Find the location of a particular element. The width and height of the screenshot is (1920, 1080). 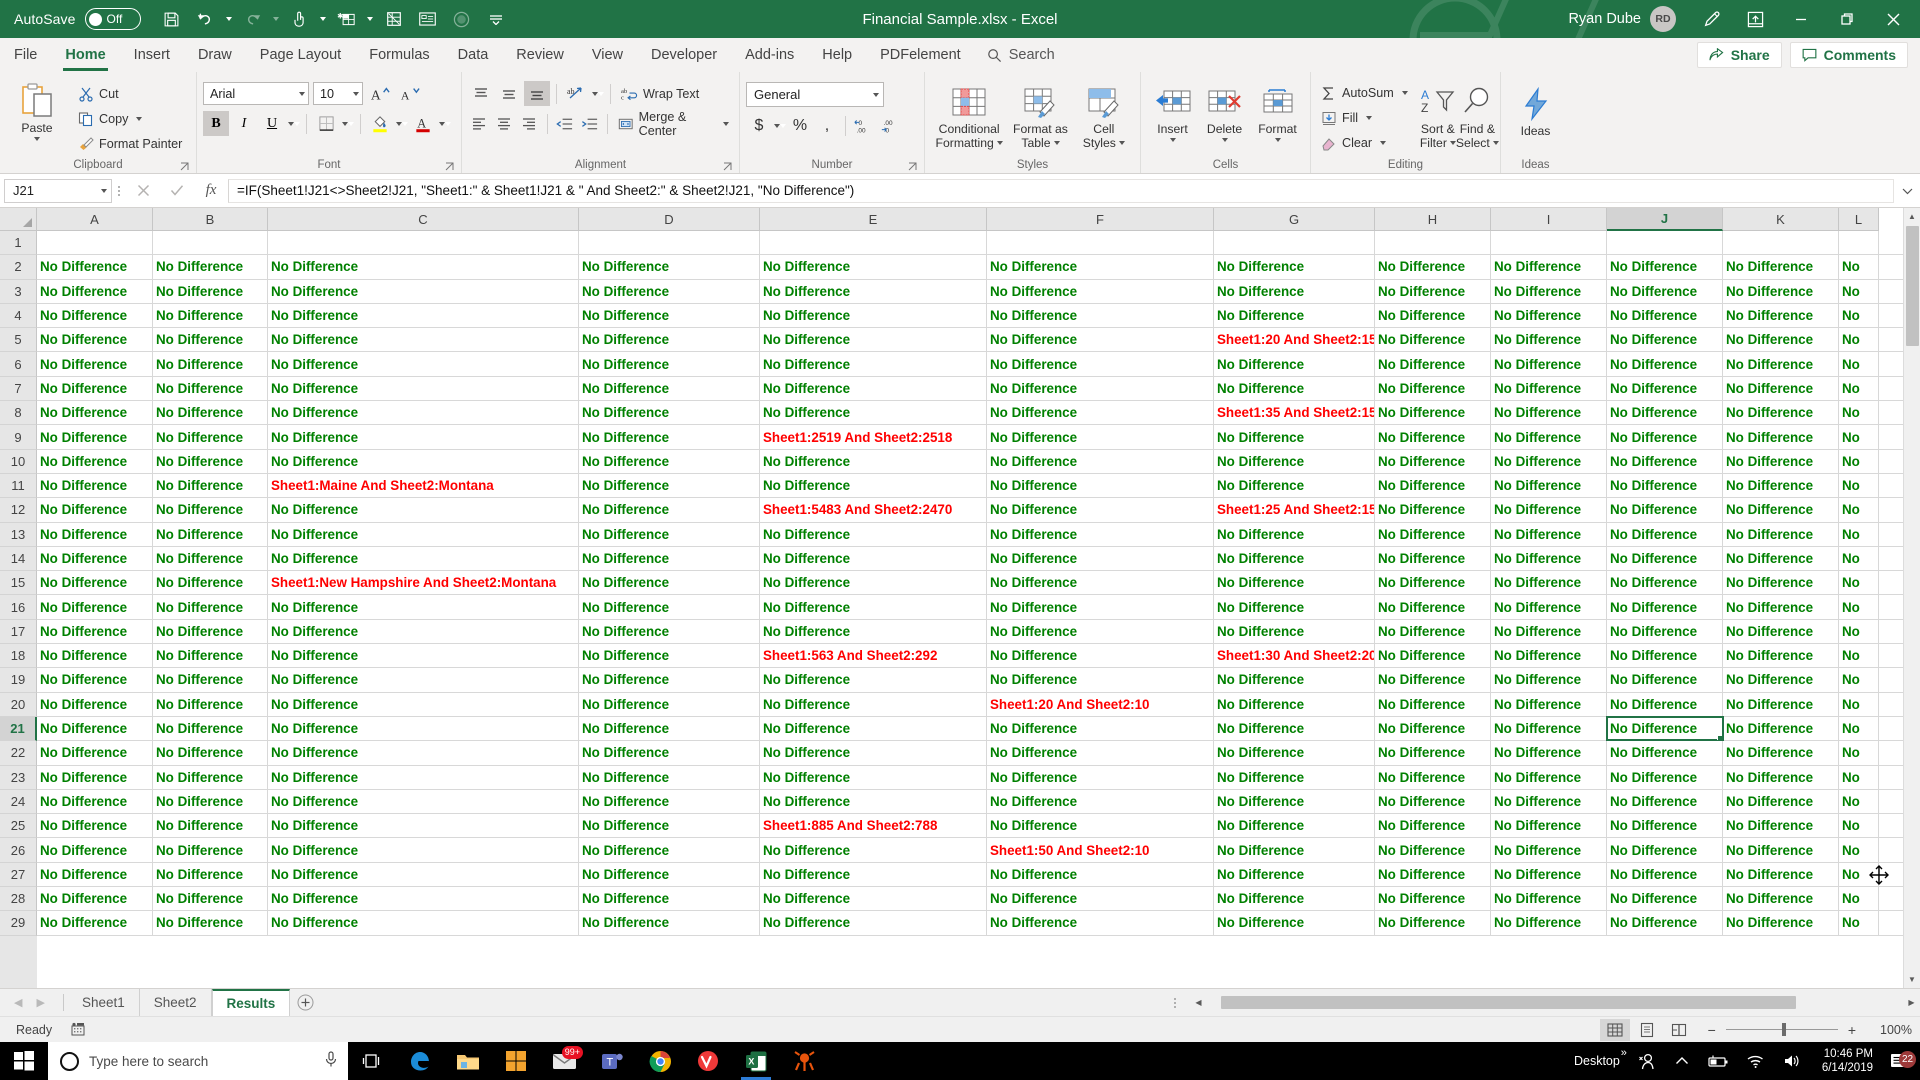

cell-E15: No Difference is located at coordinates (873, 583).